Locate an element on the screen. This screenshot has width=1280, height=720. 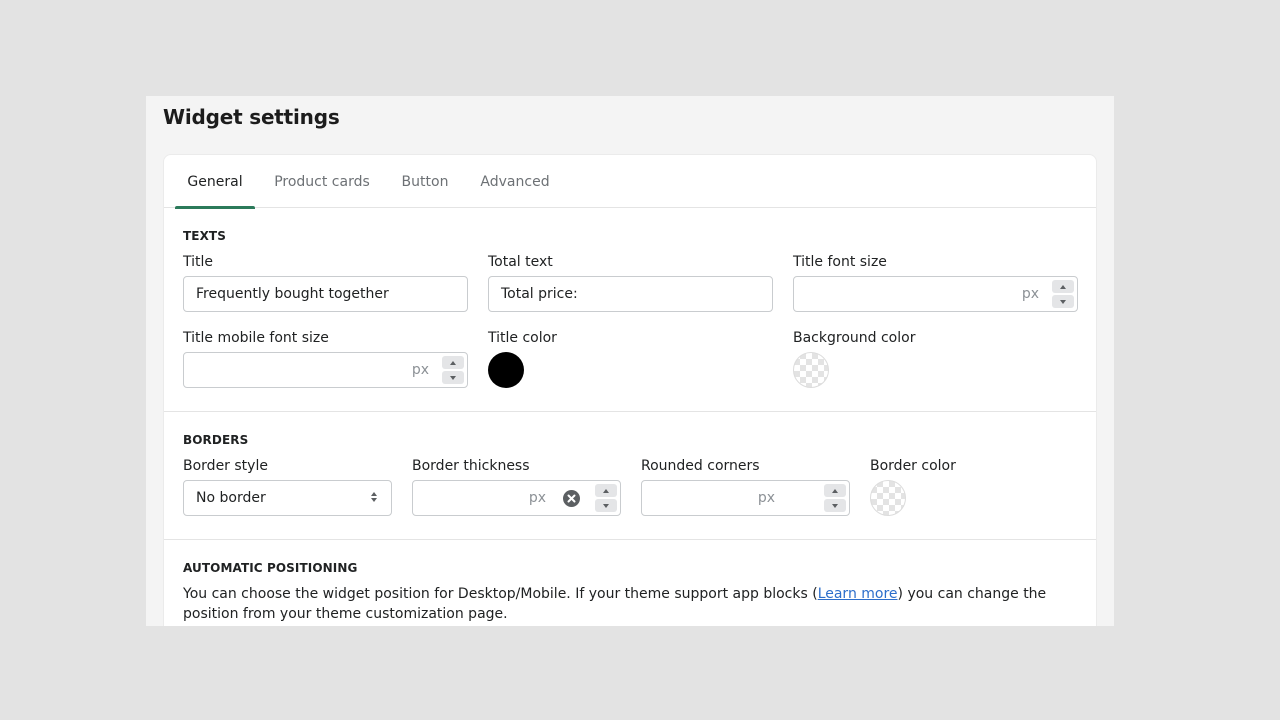
title-font-size-stepper is located at coordinates (1063, 294).